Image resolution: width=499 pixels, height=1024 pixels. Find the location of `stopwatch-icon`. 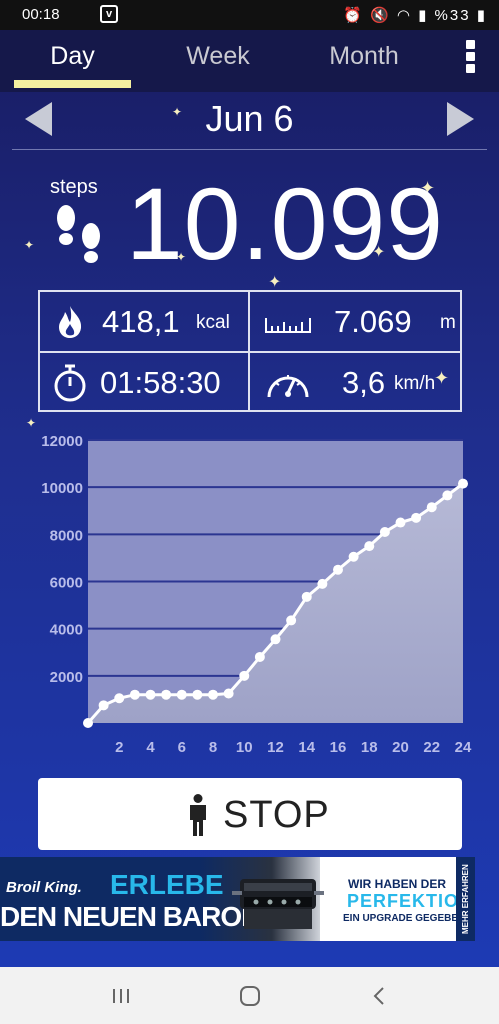

stopwatch-icon is located at coordinates (70, 383).